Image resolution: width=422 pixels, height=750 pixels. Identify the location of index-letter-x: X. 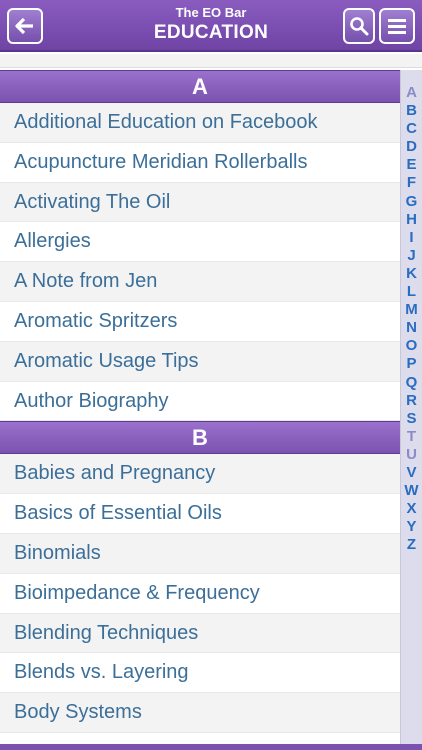
(411, 509).